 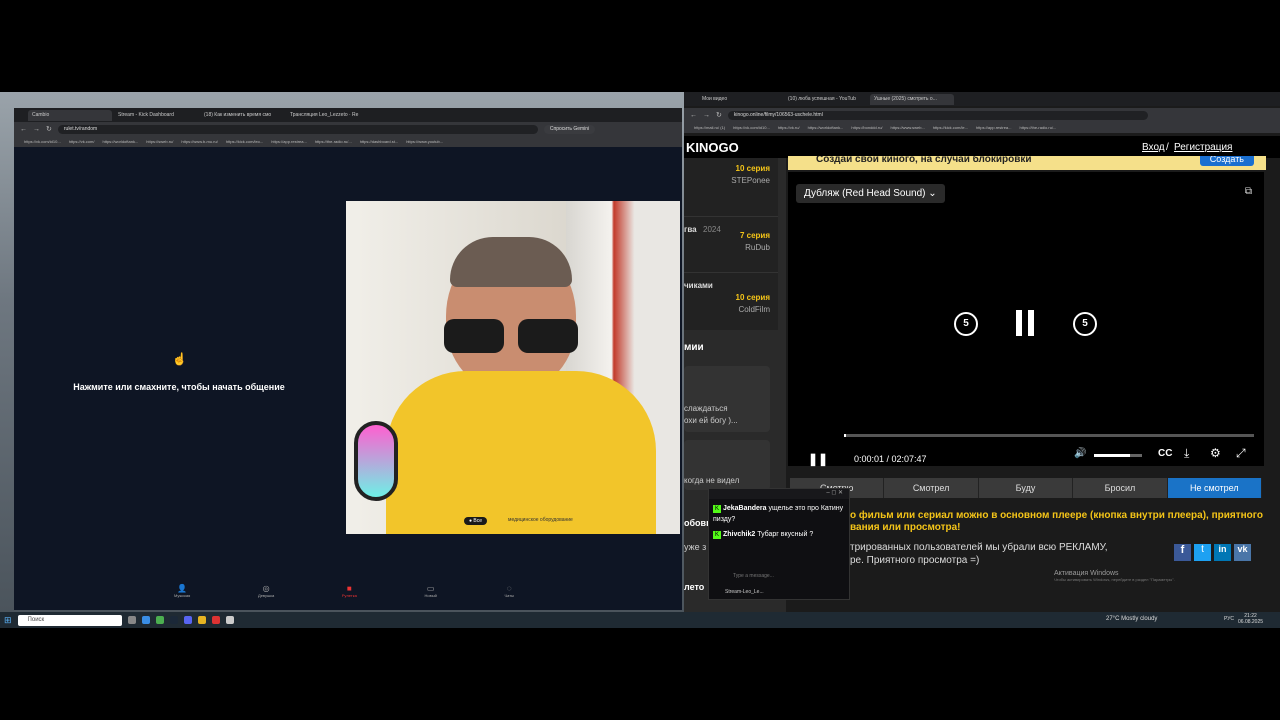 What do you see at coordinates (966, 324) in the screenshot?
I see `rewind-5-button: 5` at bounding box center [966, 324].